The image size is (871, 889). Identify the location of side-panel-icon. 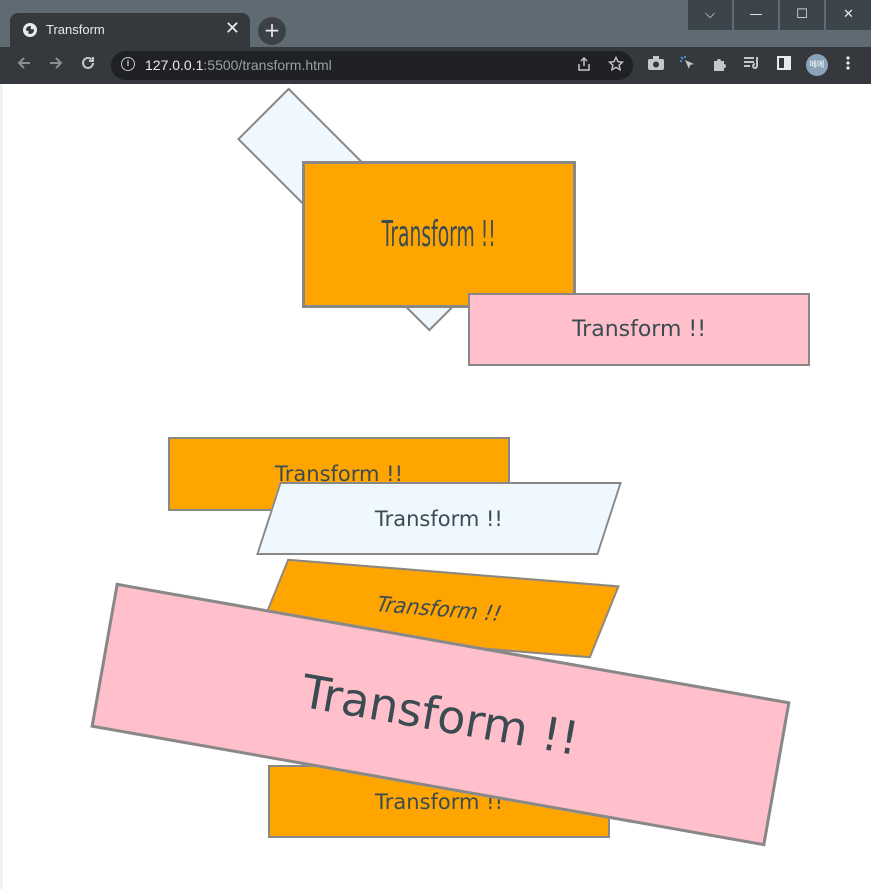
(784, 65).